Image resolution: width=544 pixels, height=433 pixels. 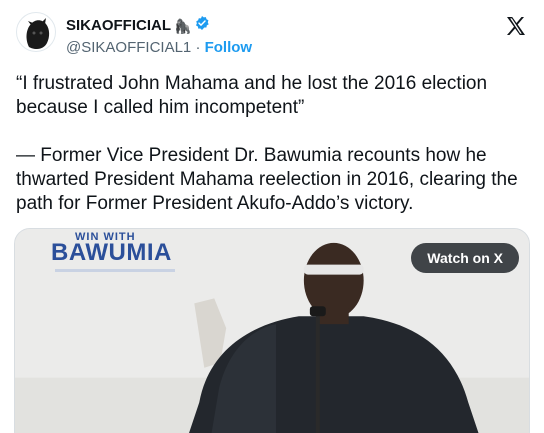 I want to click on follow-button: Follow, so click(x=229, y=47).